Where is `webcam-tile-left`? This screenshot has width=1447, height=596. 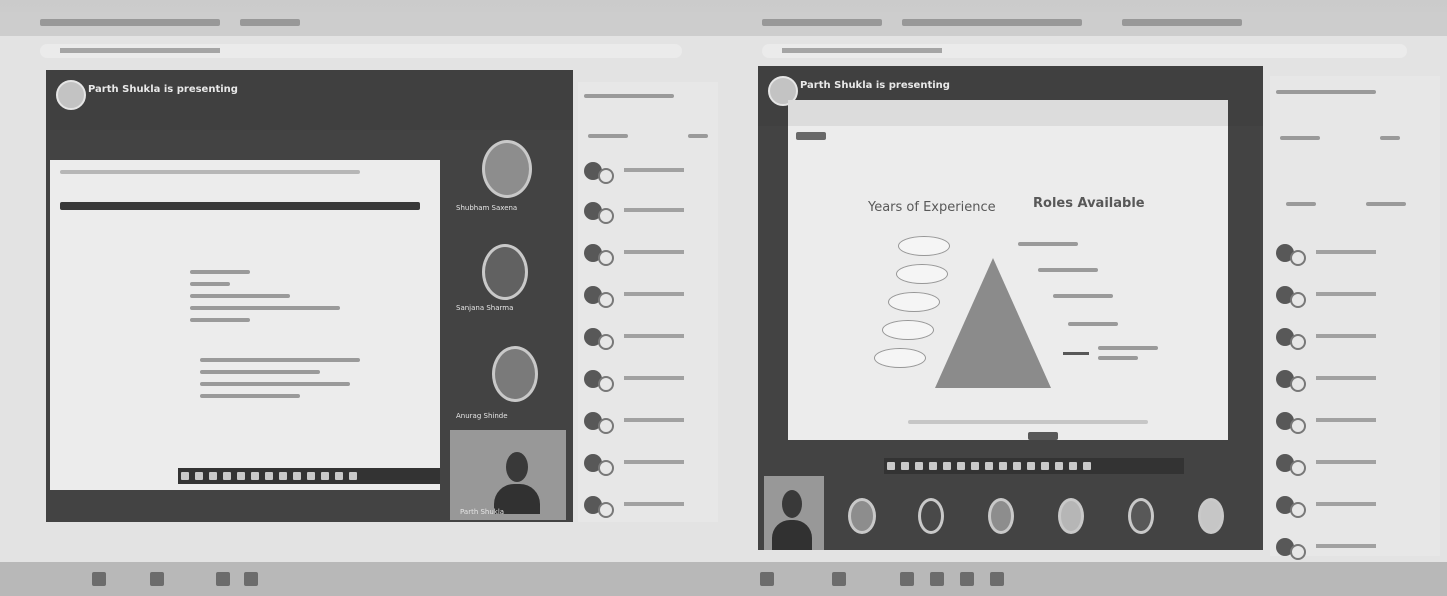 webcam-tile-left is located at coordinates (508, 475).